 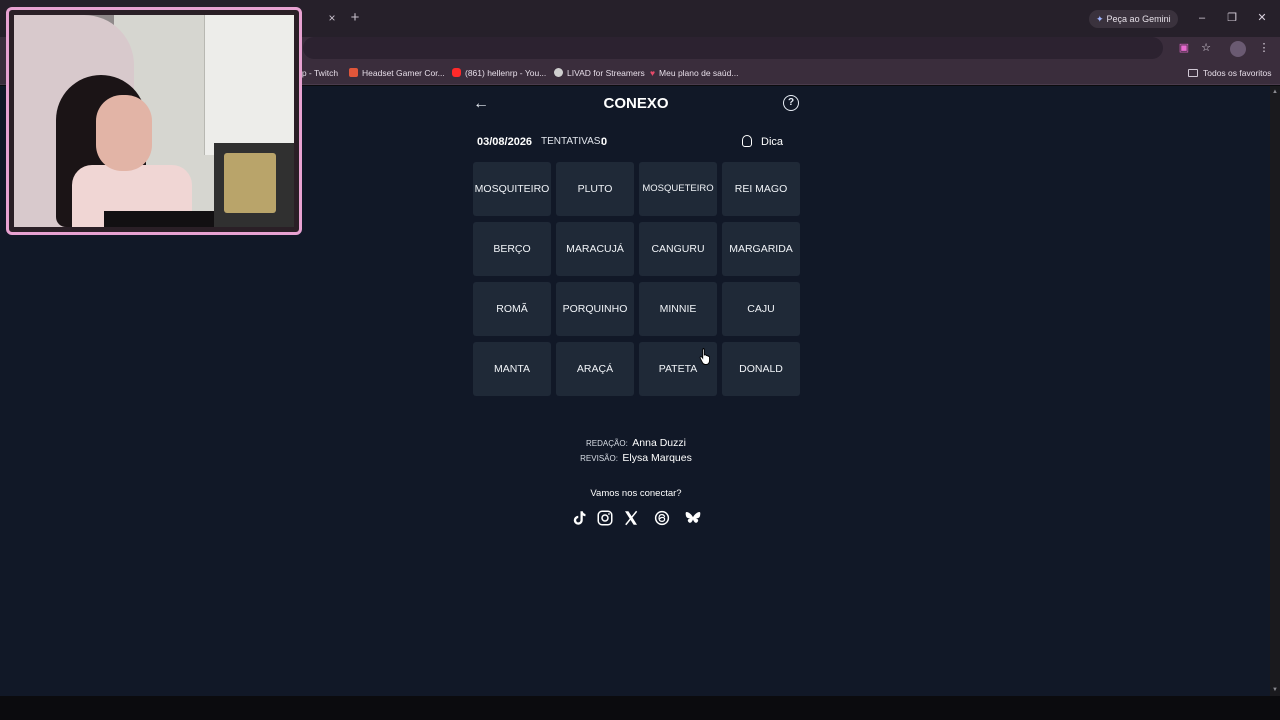 I want to click on credit-reviewer: REVISÃO: Elysa Marques, so click(x=636, y=457).